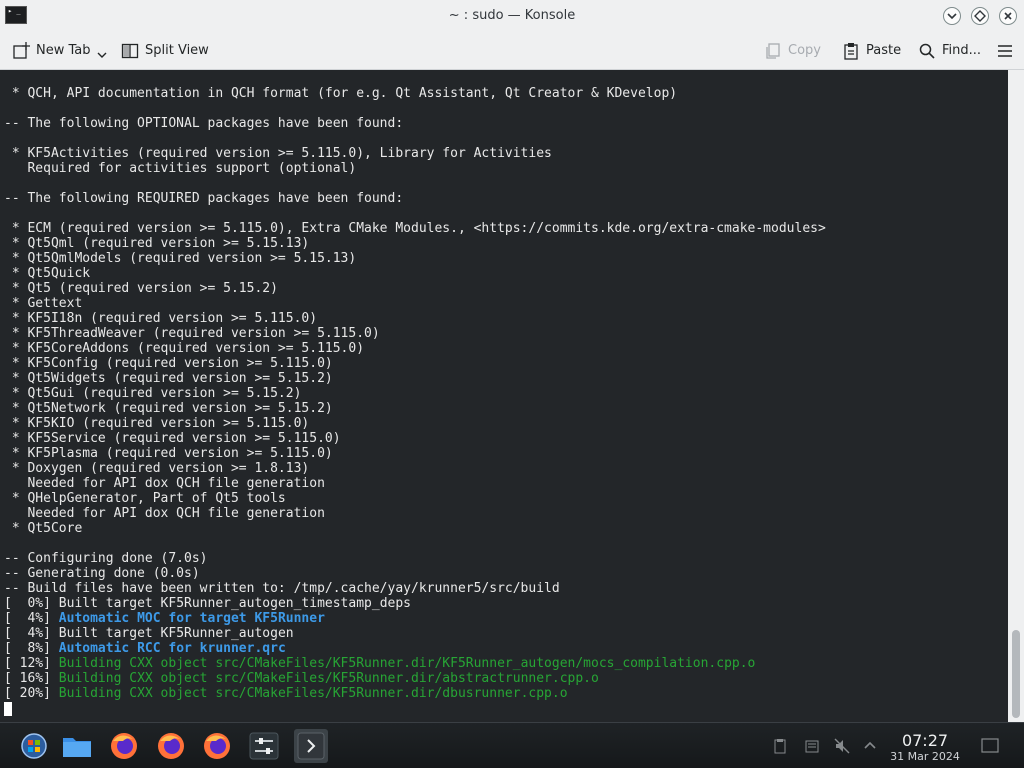  Describe the element at coordinates (172, 648) in the screenshot. I see `build-message: Automatic RCC for krunner.qrc` at that location.